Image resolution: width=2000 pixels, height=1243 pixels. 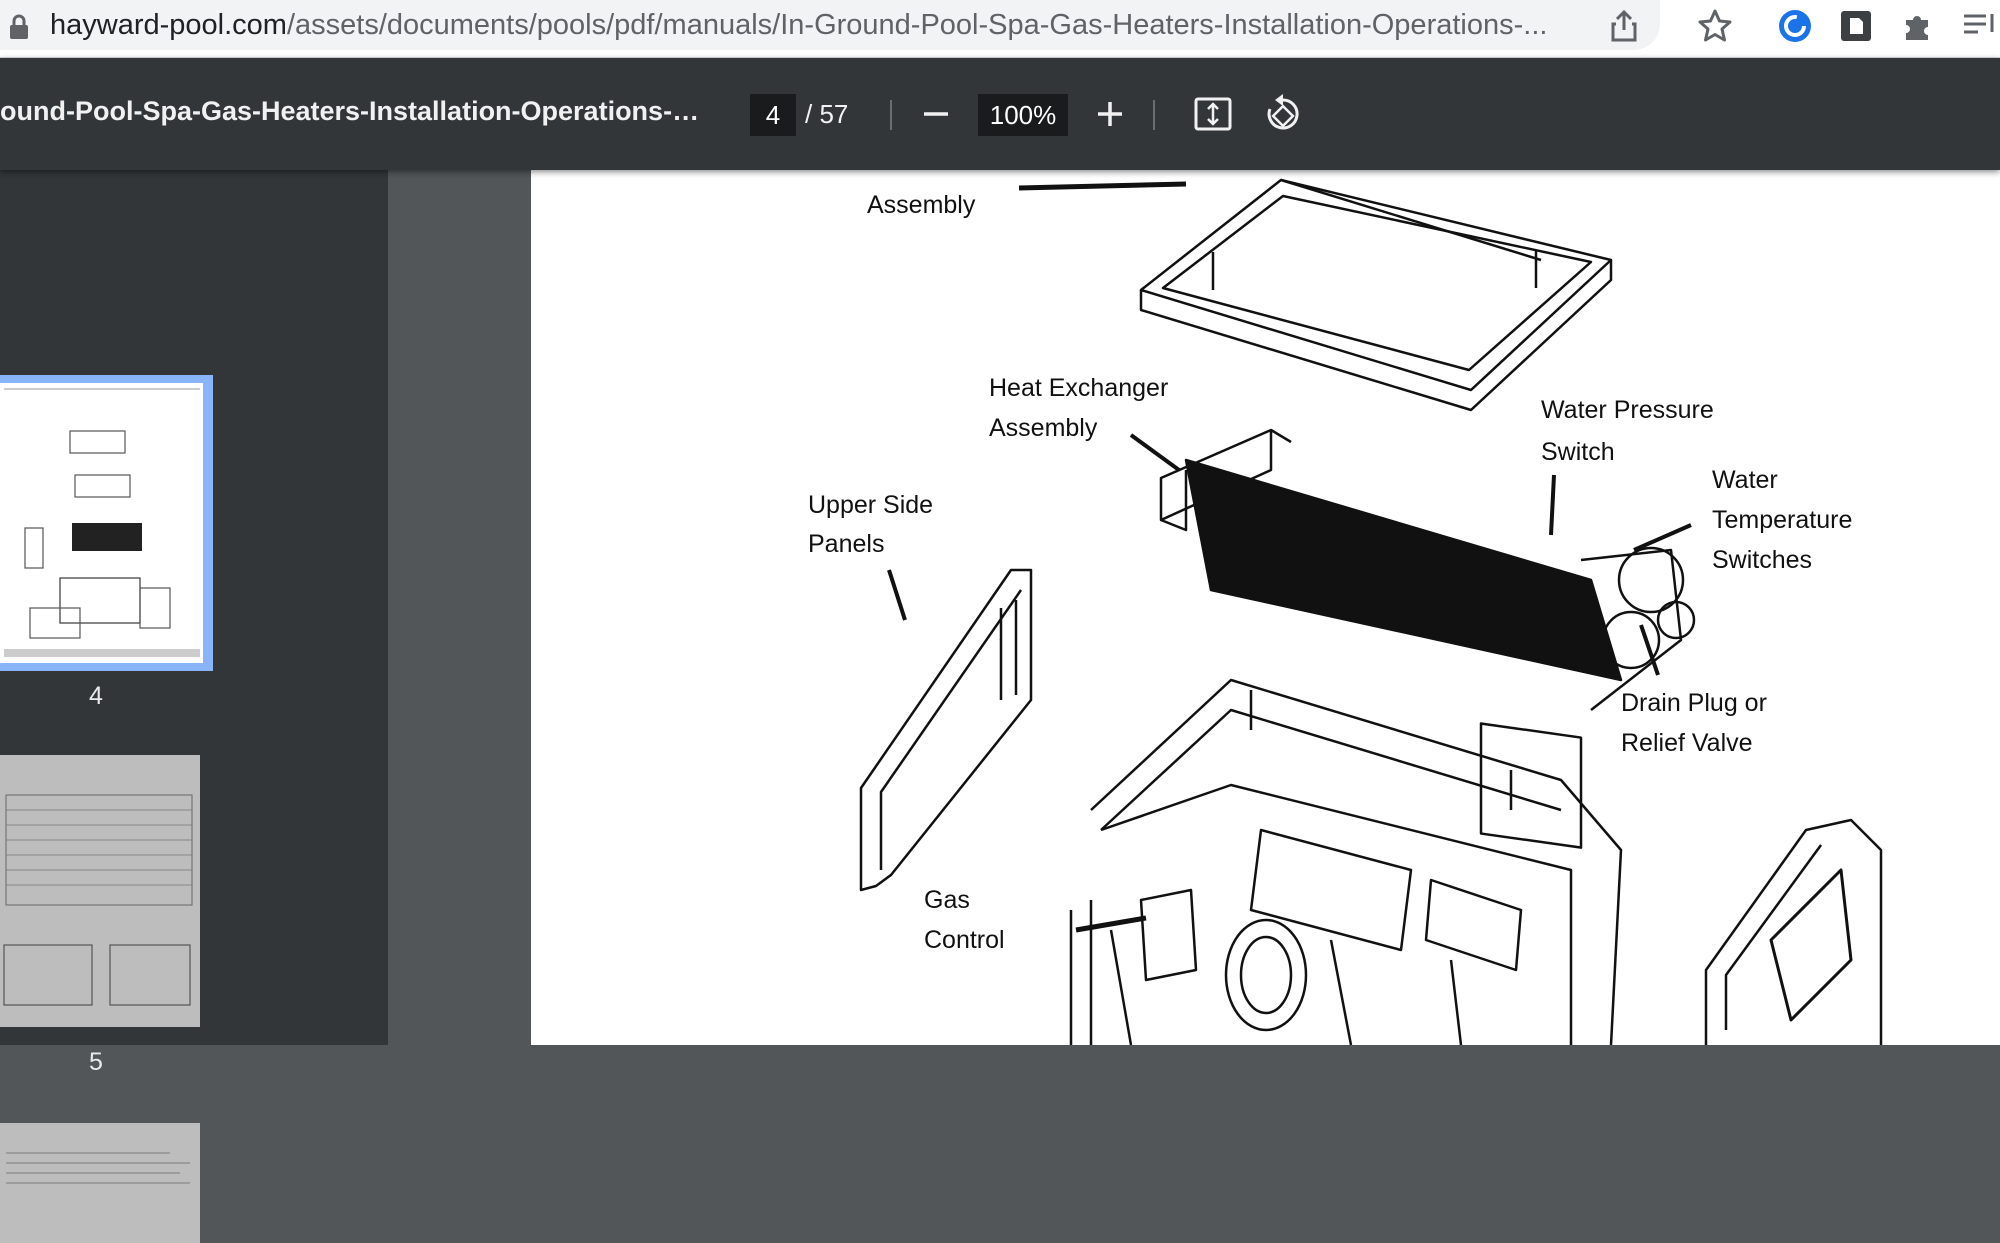 I want to click on label-drain-plug-1: Drain Plug or, so click(x=1694, y=703).